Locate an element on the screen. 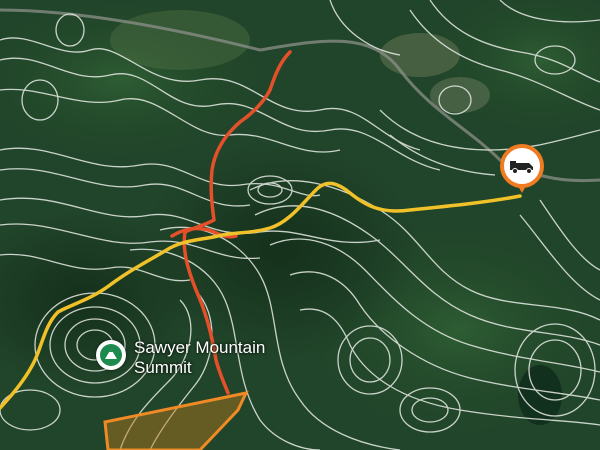 The width and height of the screenshot is (600, 450). truck-icon is located at coordinates (522, 168).